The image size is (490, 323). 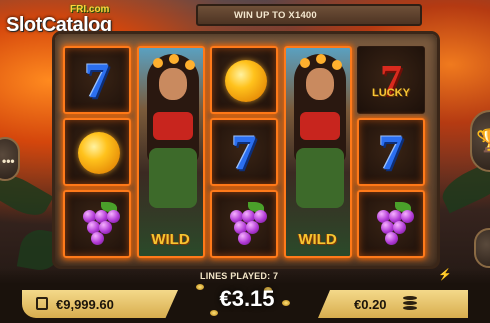 What do you see at coordinates (410, 304) in the screenshot?
I see `coins-stack-icon` at bounding box center [410, 304].